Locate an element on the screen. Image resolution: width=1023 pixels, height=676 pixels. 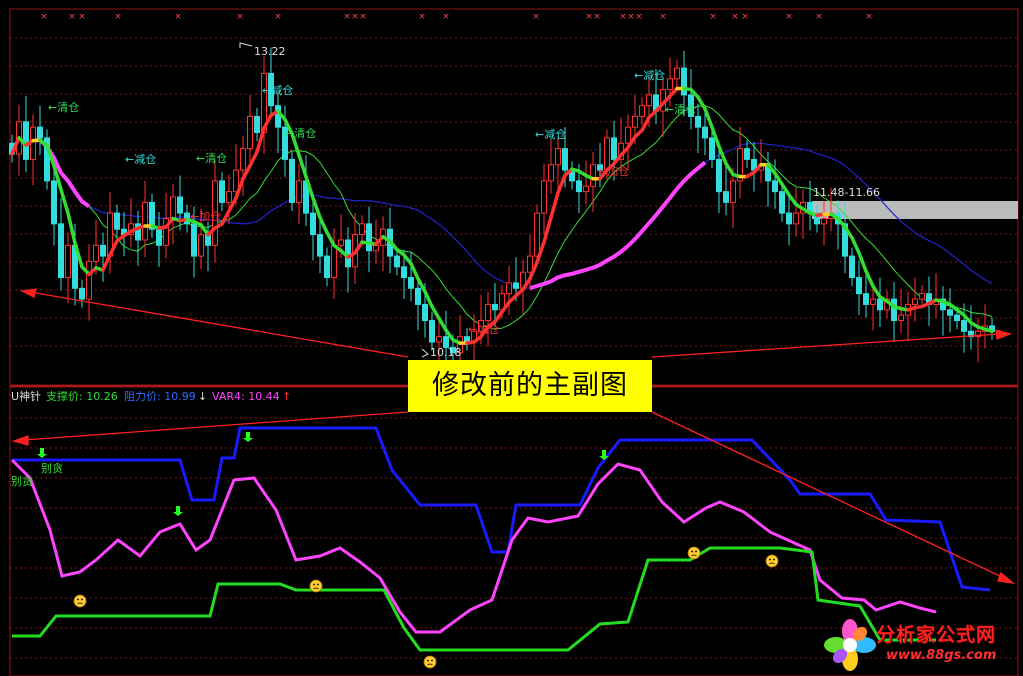
signal-label: ←清仓 is located at coordinates (63, 107).